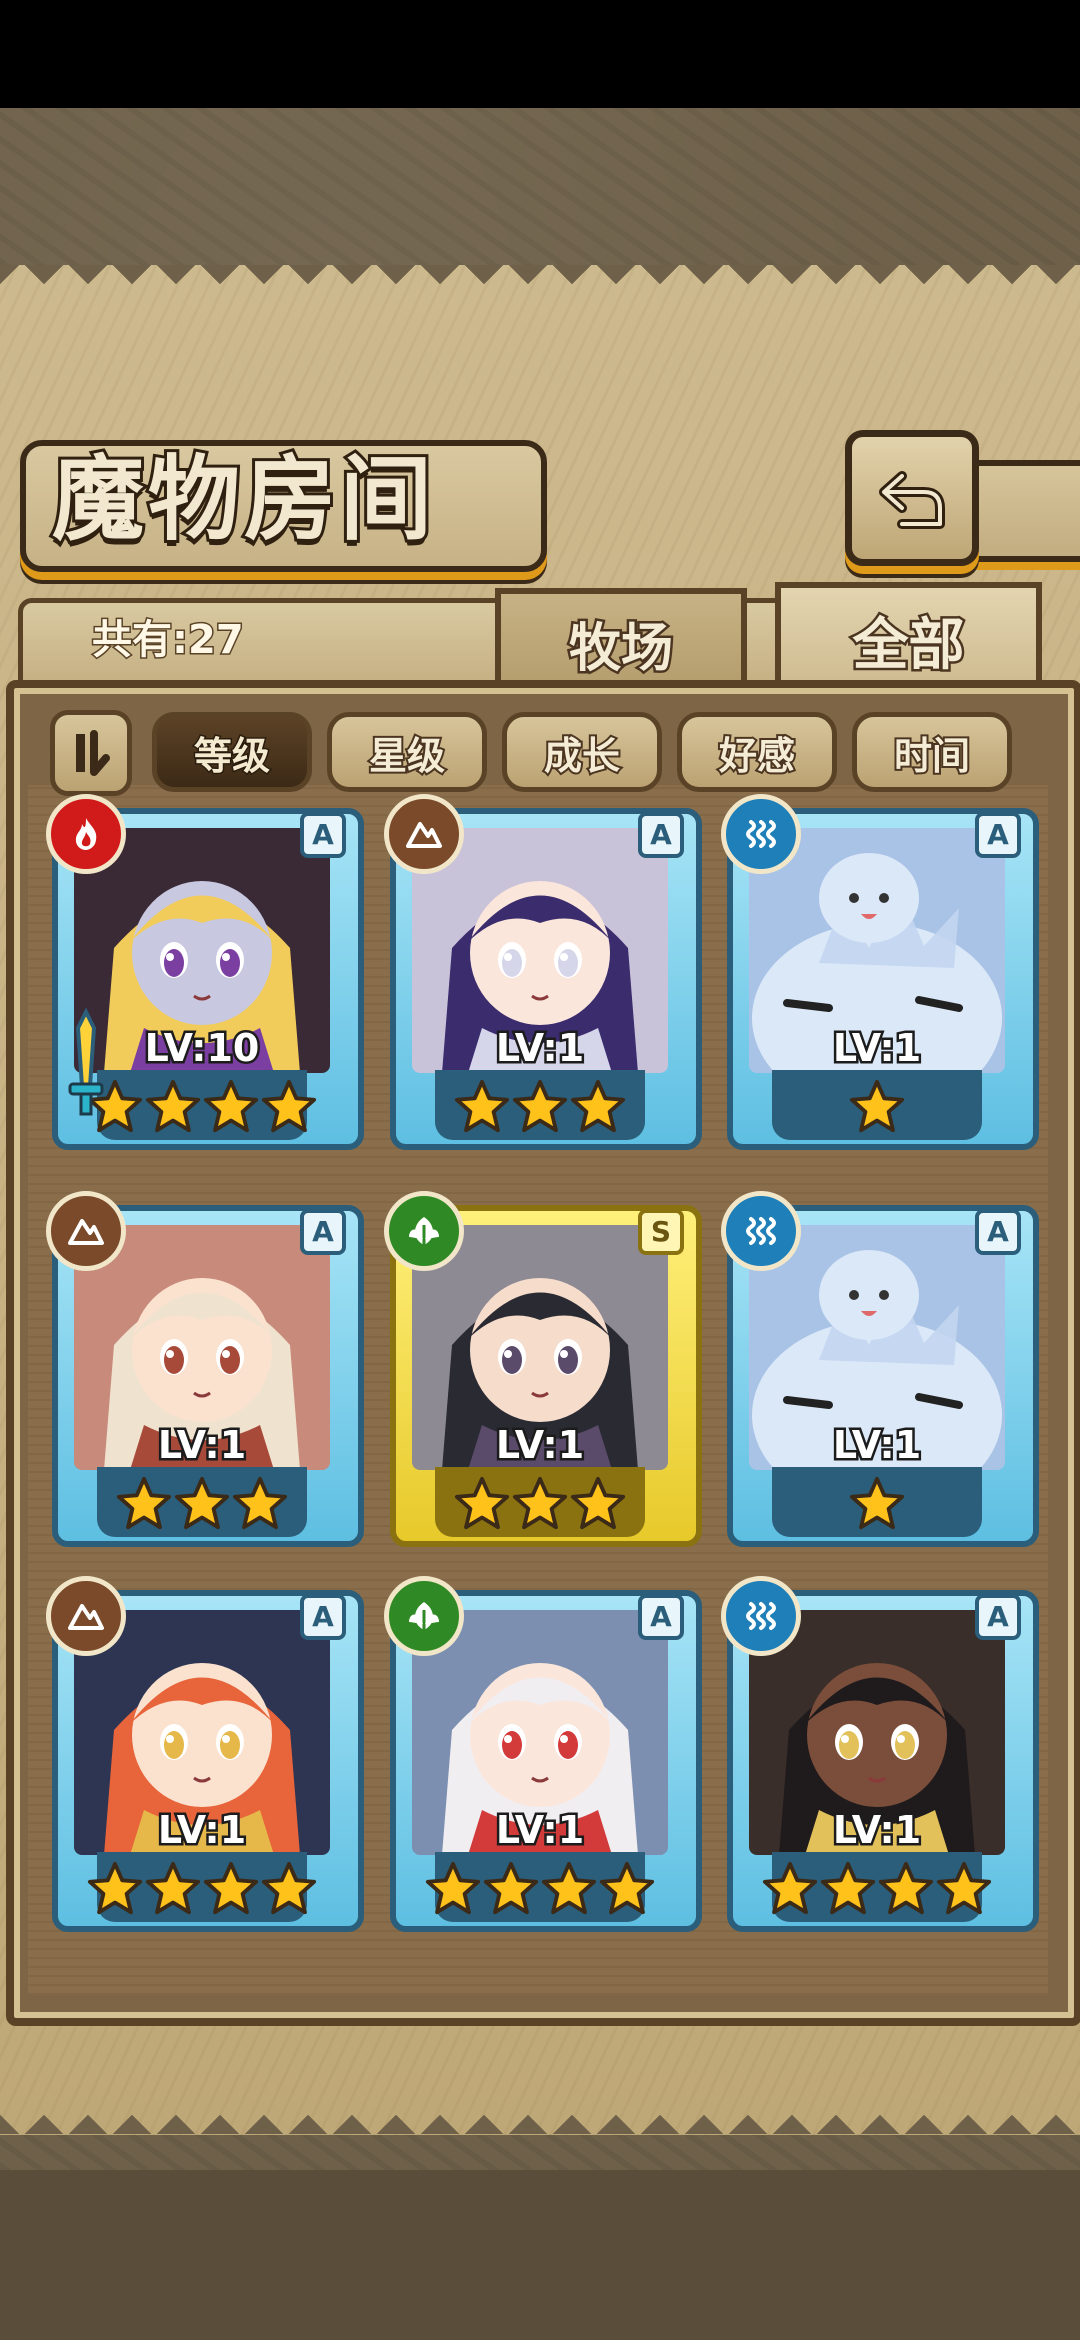  I want to click on rank-badge: S, so click(661, 1232).